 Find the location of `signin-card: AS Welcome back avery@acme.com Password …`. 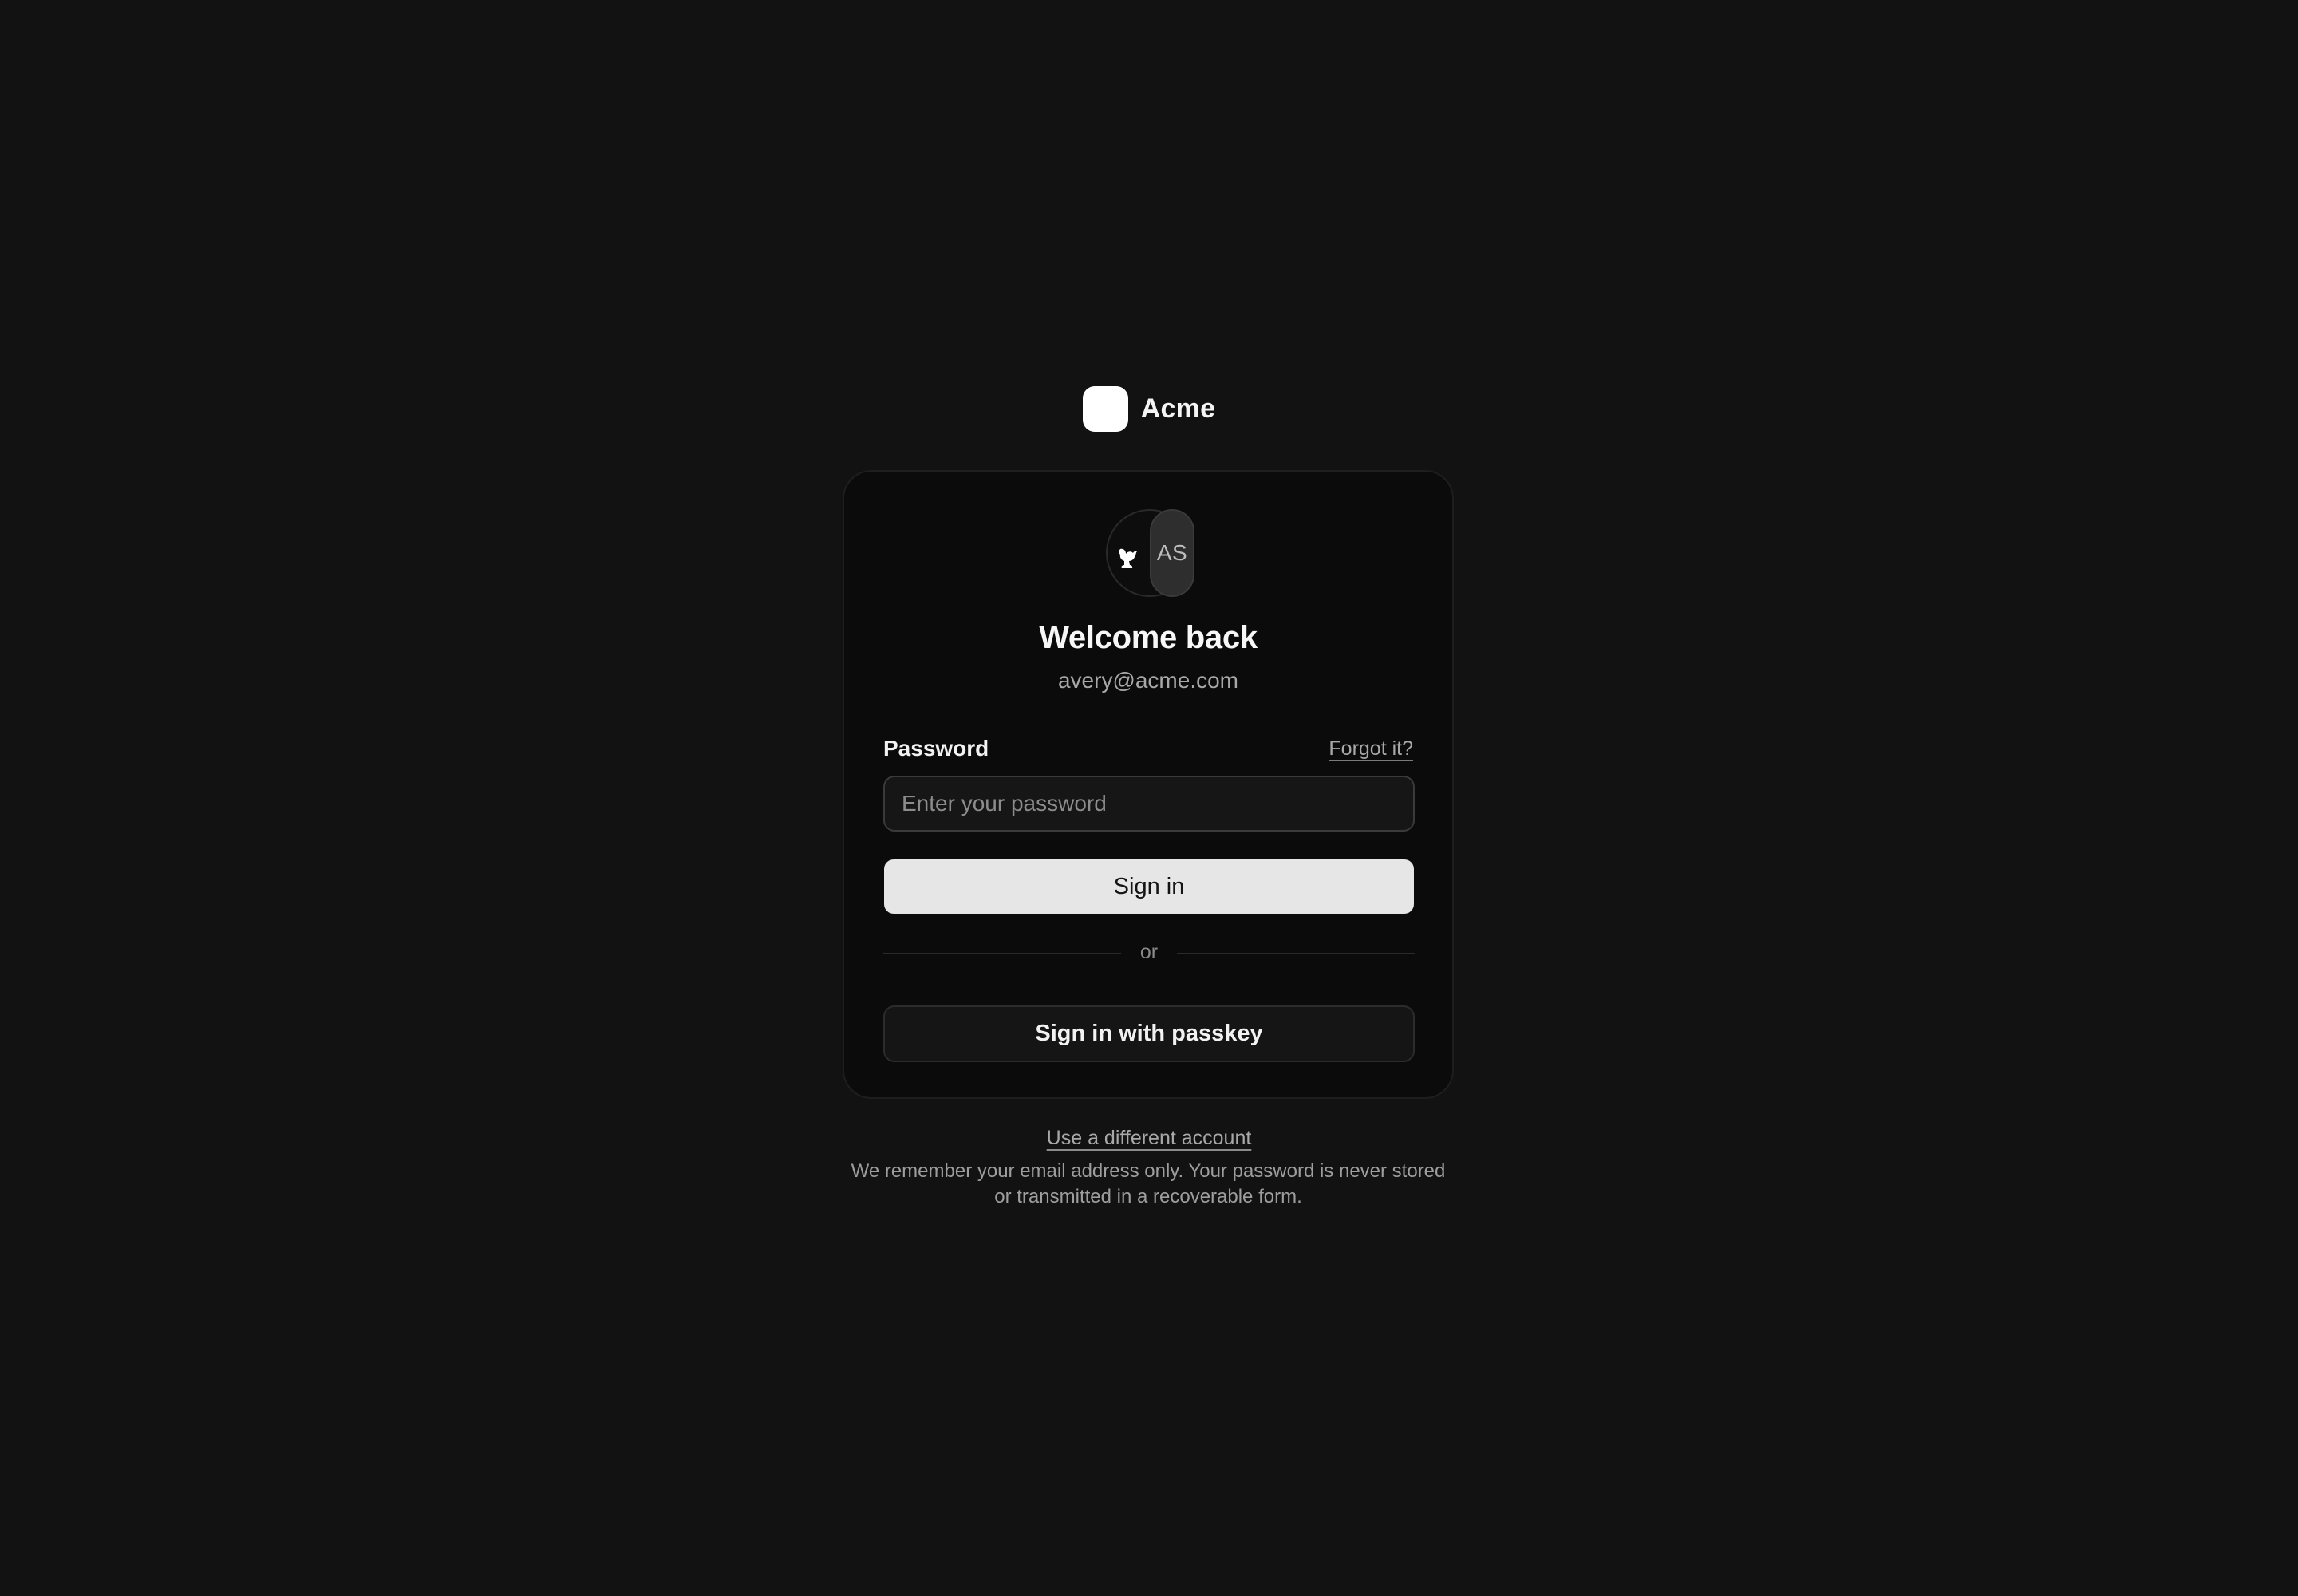

signin-card: AS Welcome back avery@acme.com Password … is located at coordinates (1149, 784).